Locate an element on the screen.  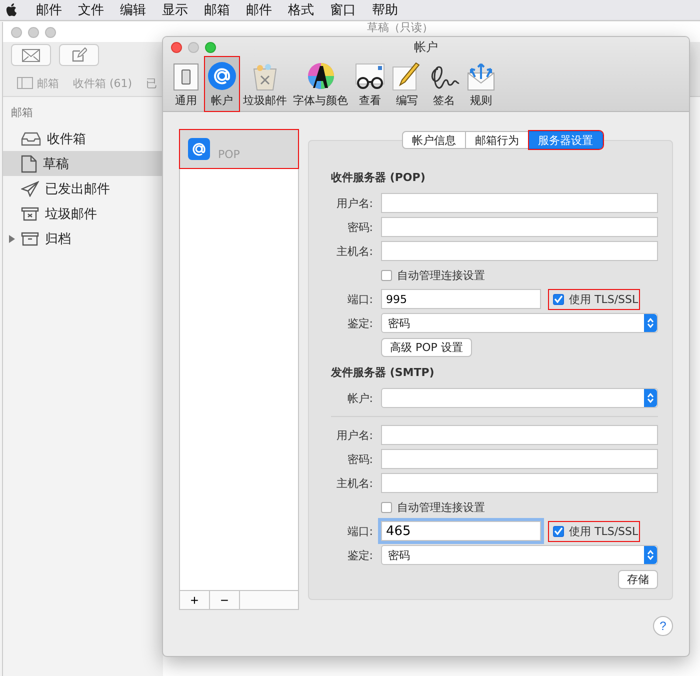
menu-item: 窗口 is located at coordinates (343, 10).